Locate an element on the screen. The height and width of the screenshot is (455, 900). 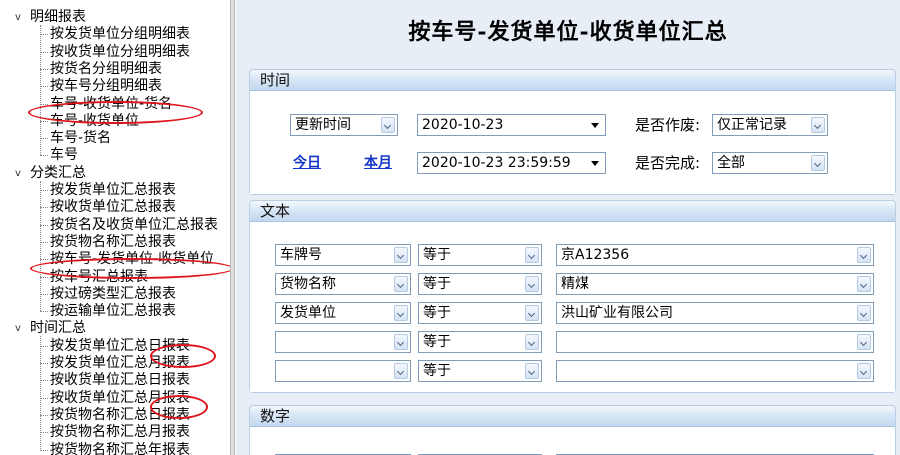
done-label: 是否完成: is located at coordinates (668, 163).